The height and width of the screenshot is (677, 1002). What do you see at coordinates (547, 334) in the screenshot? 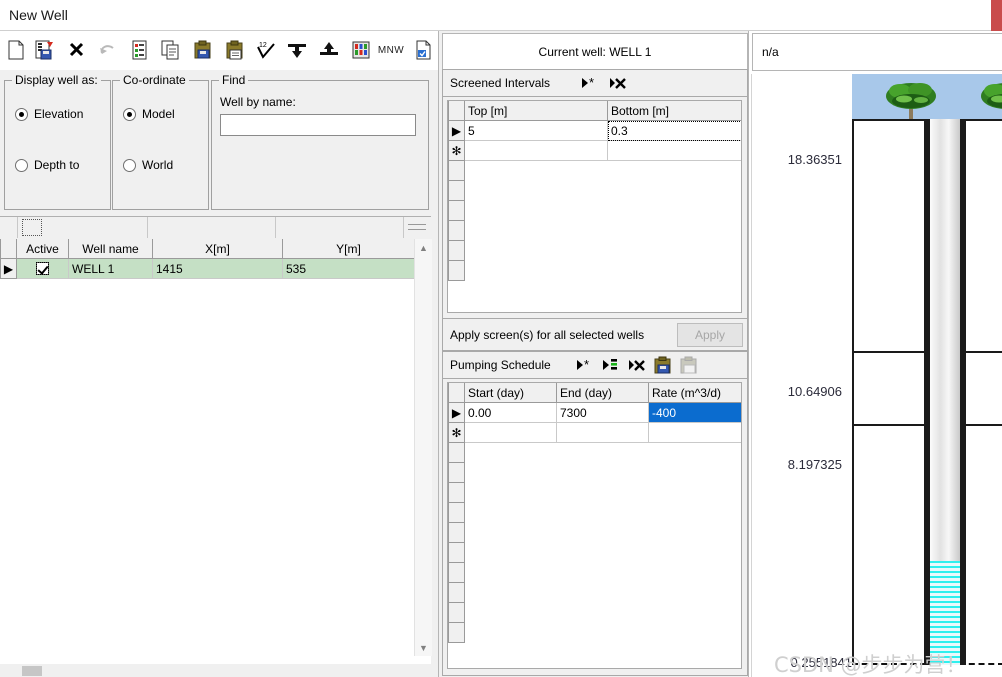
I see `apply-screens-text: Apply screen(s) for all selected wells` at bounding box center [547, 334].